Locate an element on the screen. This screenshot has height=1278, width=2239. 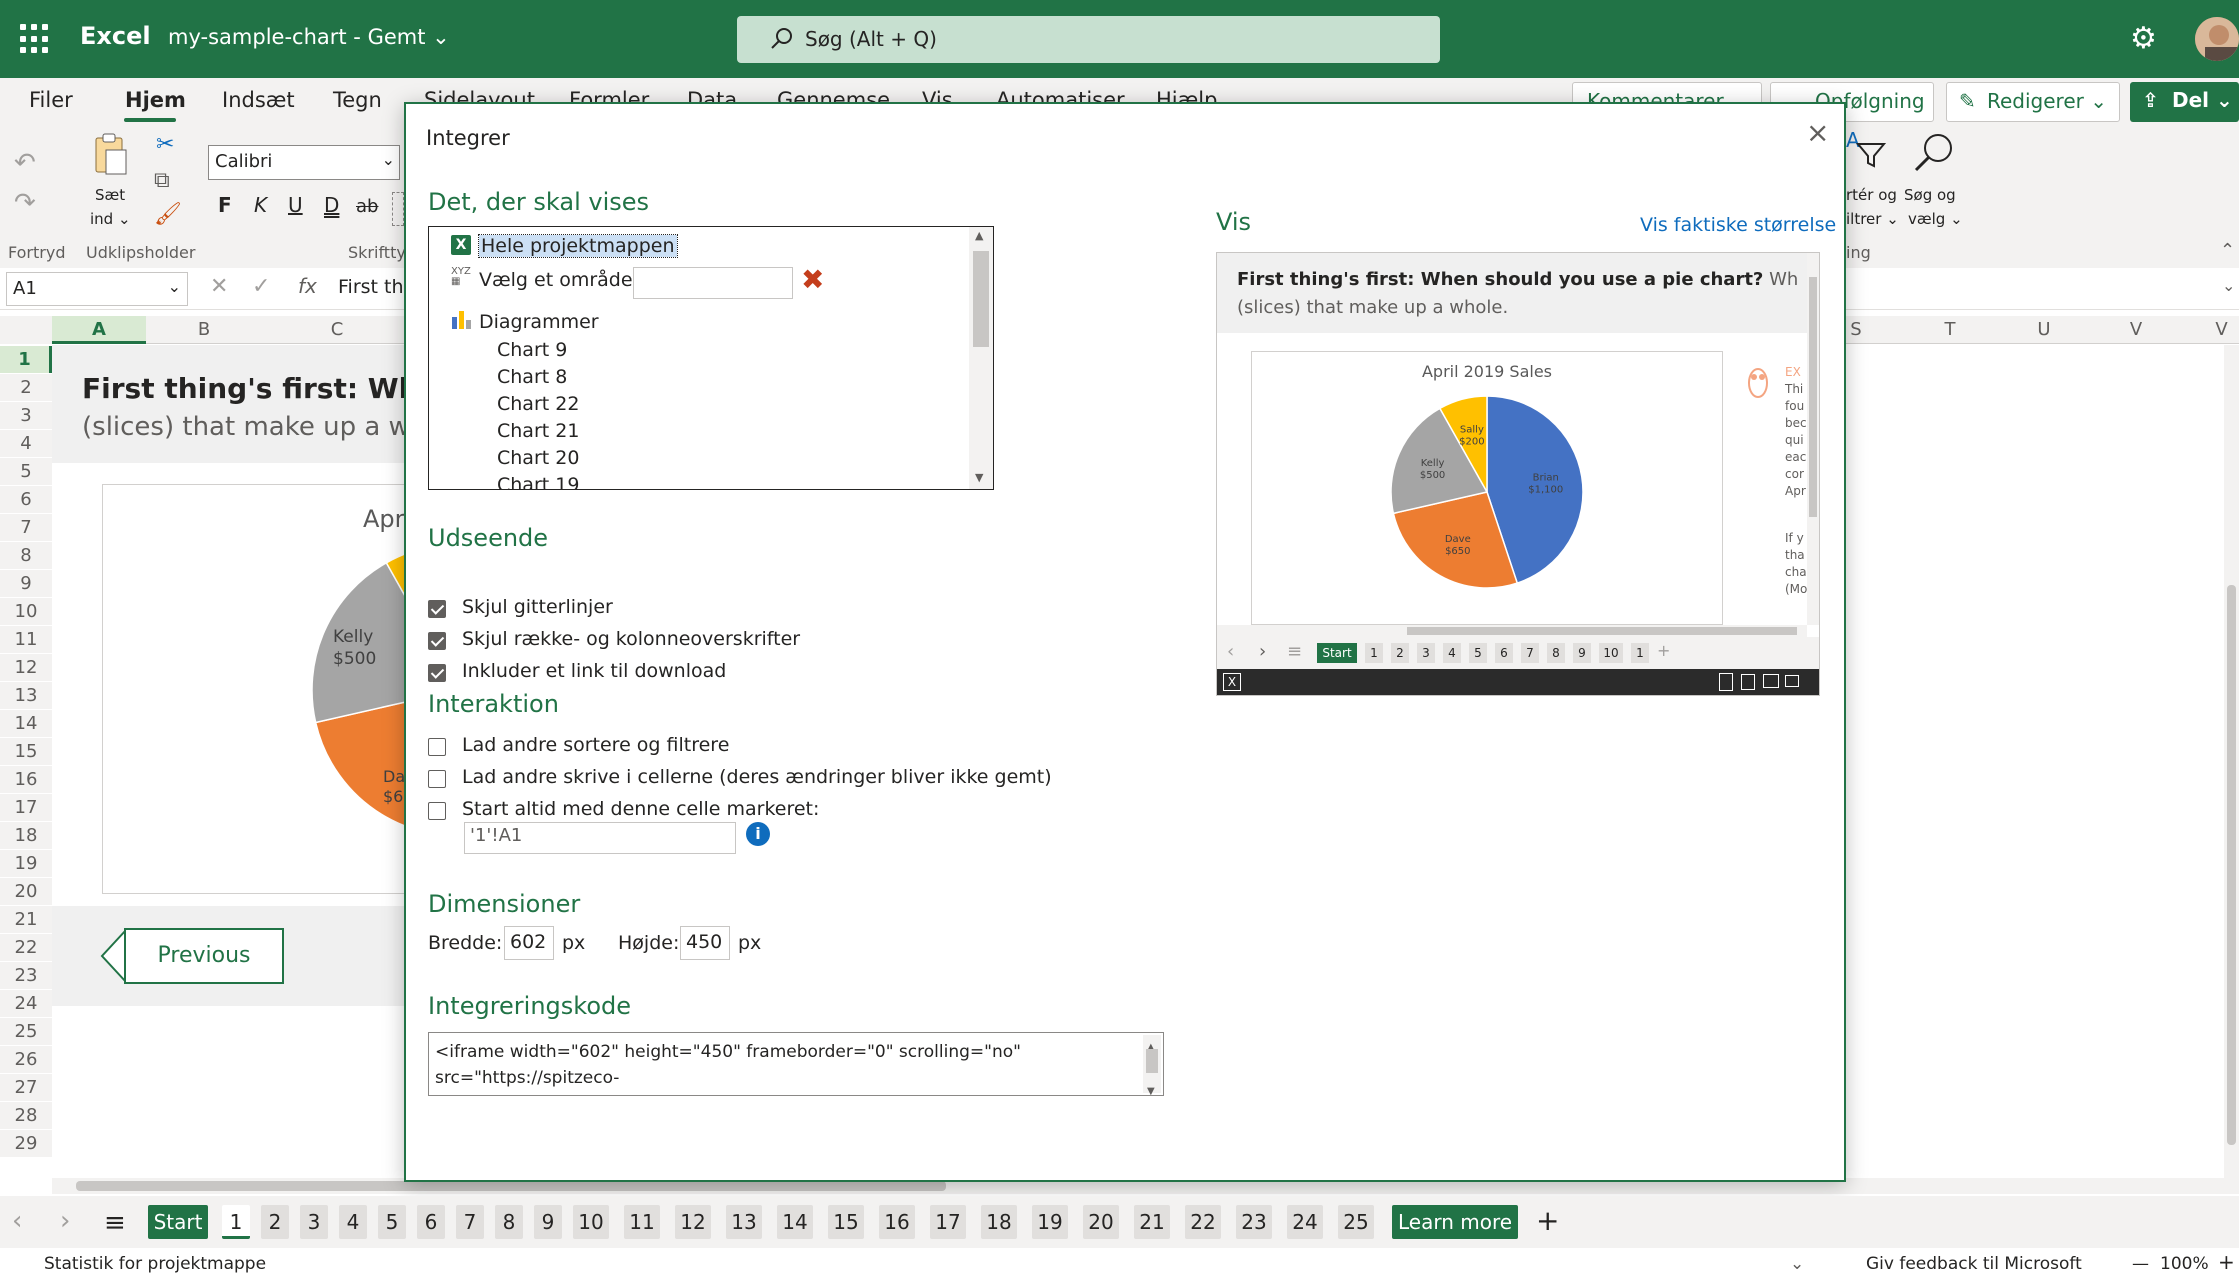
sheet-tab: 22 is located at coordinates (1203, 1222).